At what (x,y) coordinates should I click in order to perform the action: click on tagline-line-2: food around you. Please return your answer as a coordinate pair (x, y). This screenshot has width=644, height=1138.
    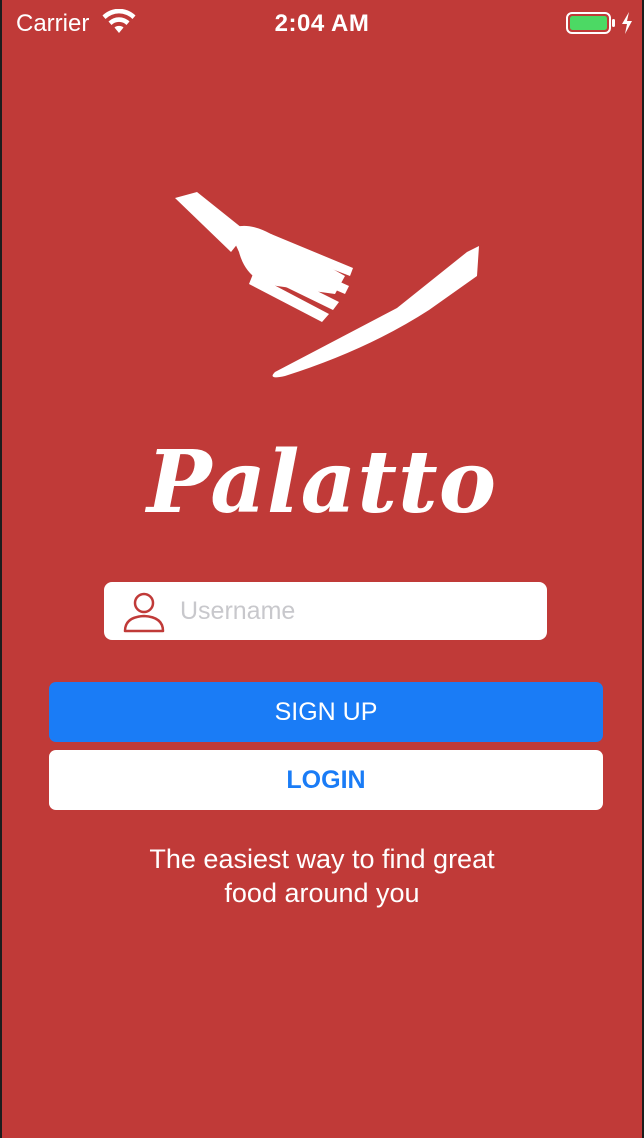
    Looking at the image, I should click on (322, 893).